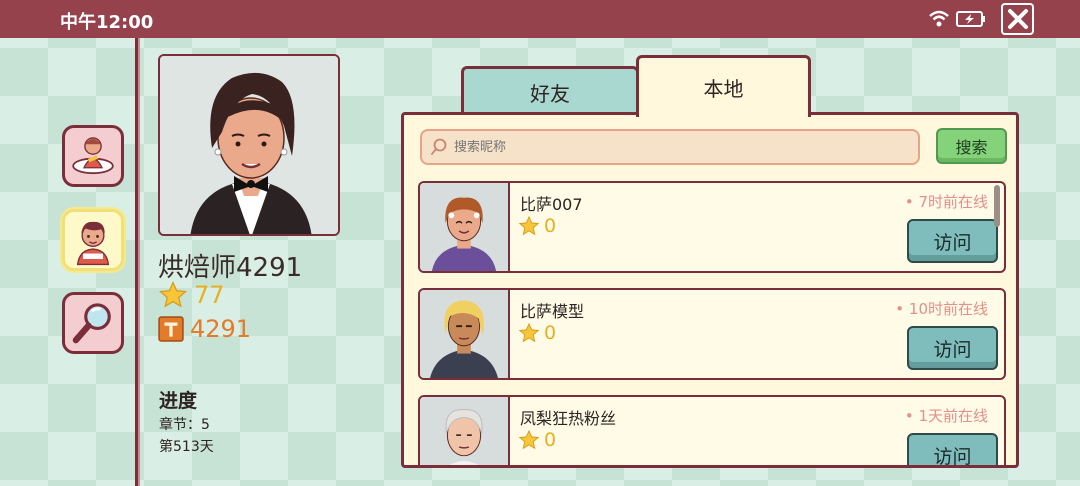  I want to click on progress-title: 进度, so click(178, 401).